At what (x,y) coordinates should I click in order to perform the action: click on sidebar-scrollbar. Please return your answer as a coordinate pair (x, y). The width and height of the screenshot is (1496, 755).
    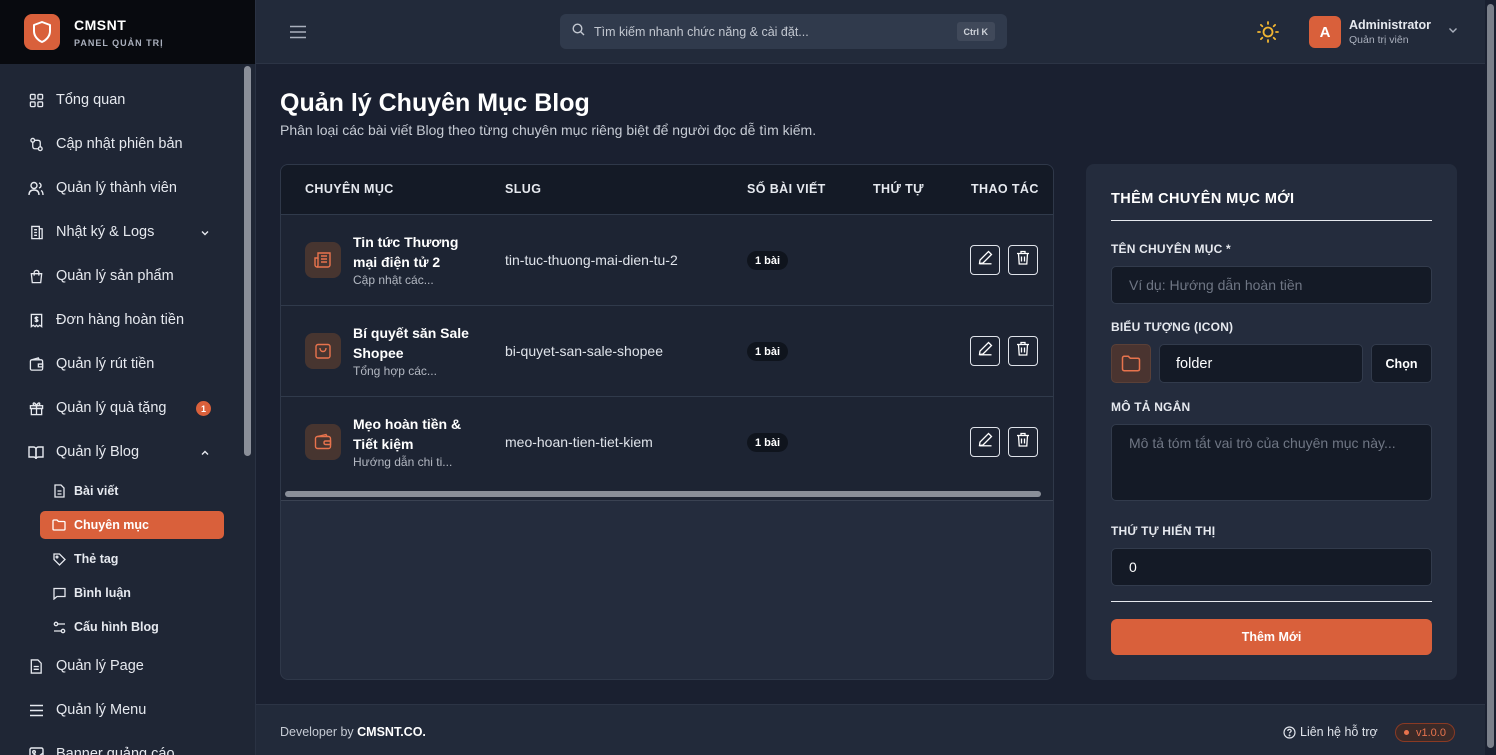
    Looking at the image, I should click on (247, 409).